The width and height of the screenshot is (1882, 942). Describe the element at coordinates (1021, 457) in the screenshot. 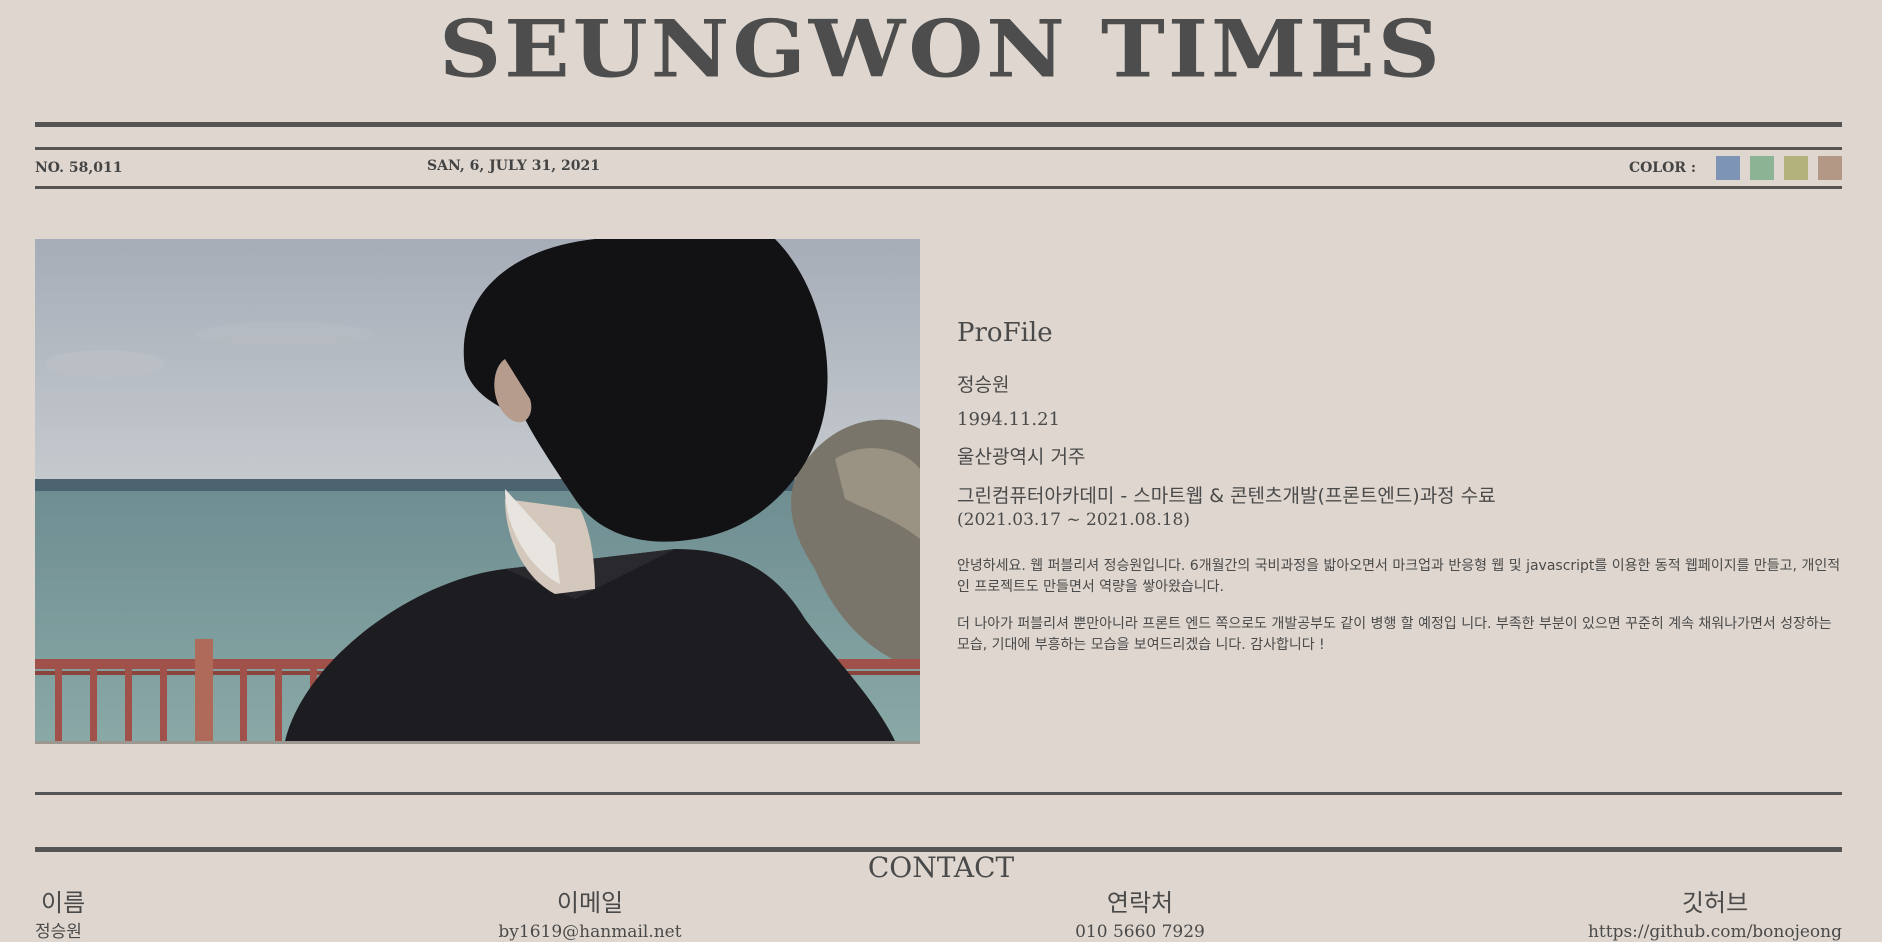

I see `profile-location: 울산광역시 거주` at that location.